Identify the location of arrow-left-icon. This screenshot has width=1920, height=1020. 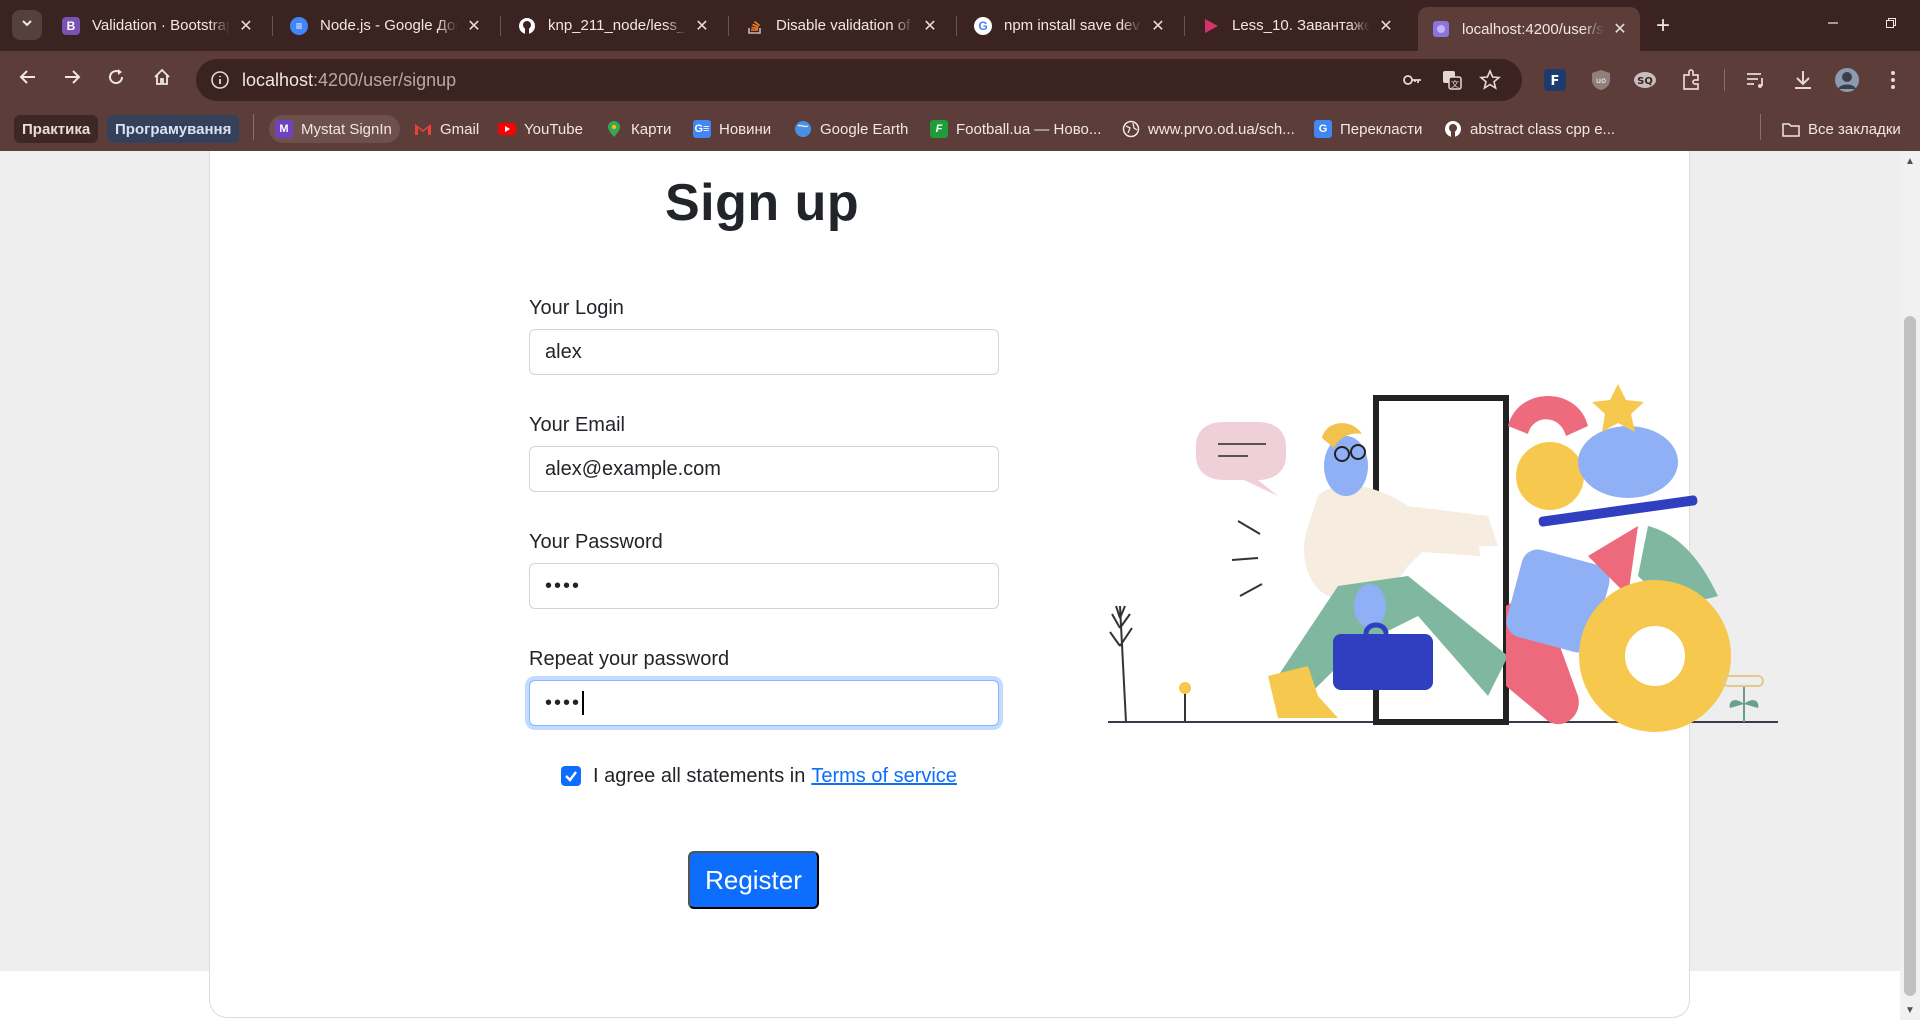
(28, 79).